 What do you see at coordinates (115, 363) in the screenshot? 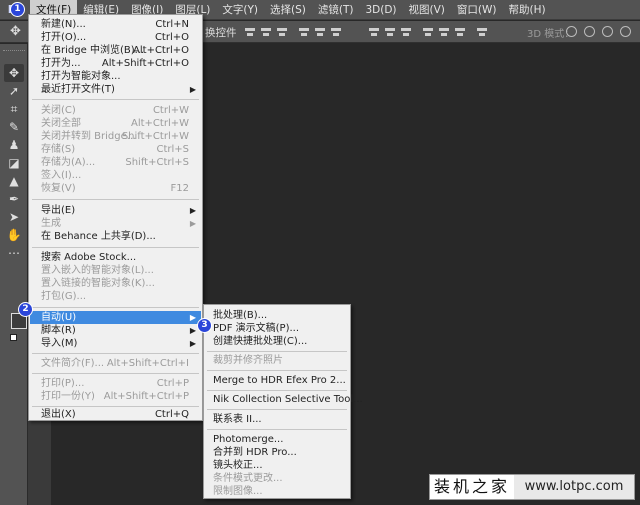
I see `menu-item-file-info: 文件简介(F)... Alt+Shift+Ctrl+I` at bounding box center [115, 363].